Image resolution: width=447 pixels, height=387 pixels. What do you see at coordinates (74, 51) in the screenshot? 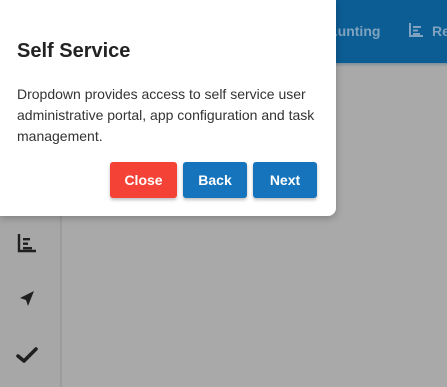
I see `popover-title: Self Service` at bounding box center [74, 51].